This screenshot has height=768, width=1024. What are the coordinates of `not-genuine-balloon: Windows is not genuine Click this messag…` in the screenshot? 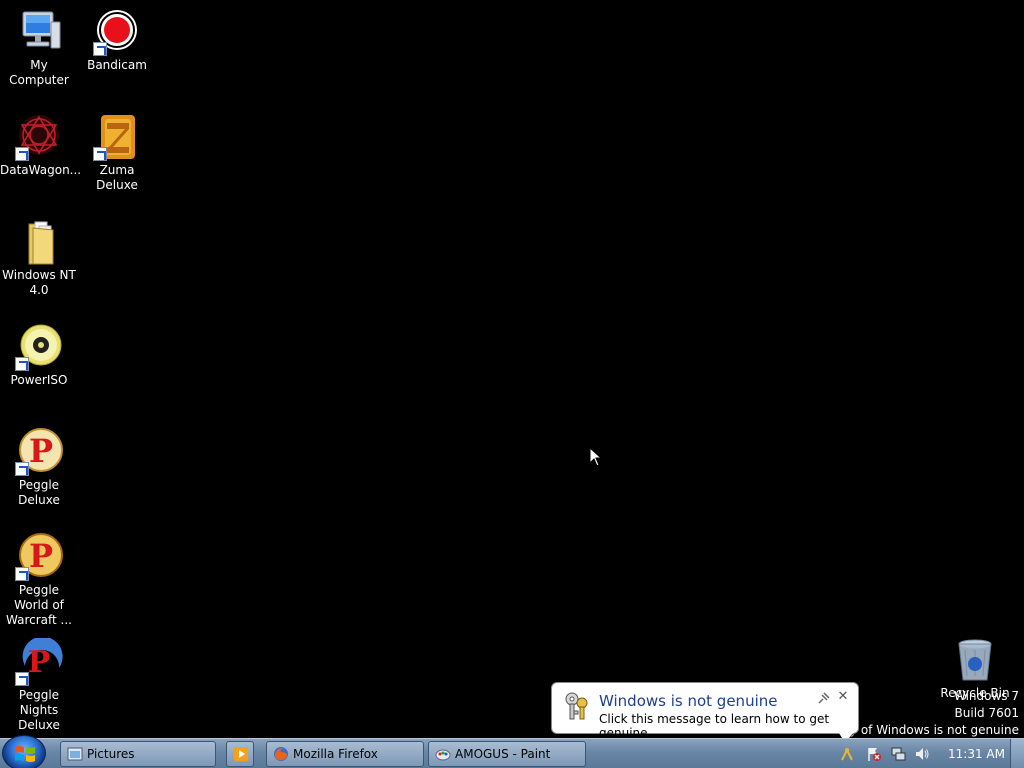 It's located at (705, 712).